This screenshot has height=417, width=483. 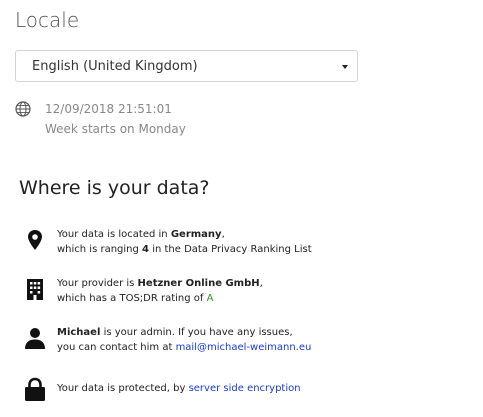 I want to click on provider-name: Hetzner Online GmbH, so click(x=198, y=283).